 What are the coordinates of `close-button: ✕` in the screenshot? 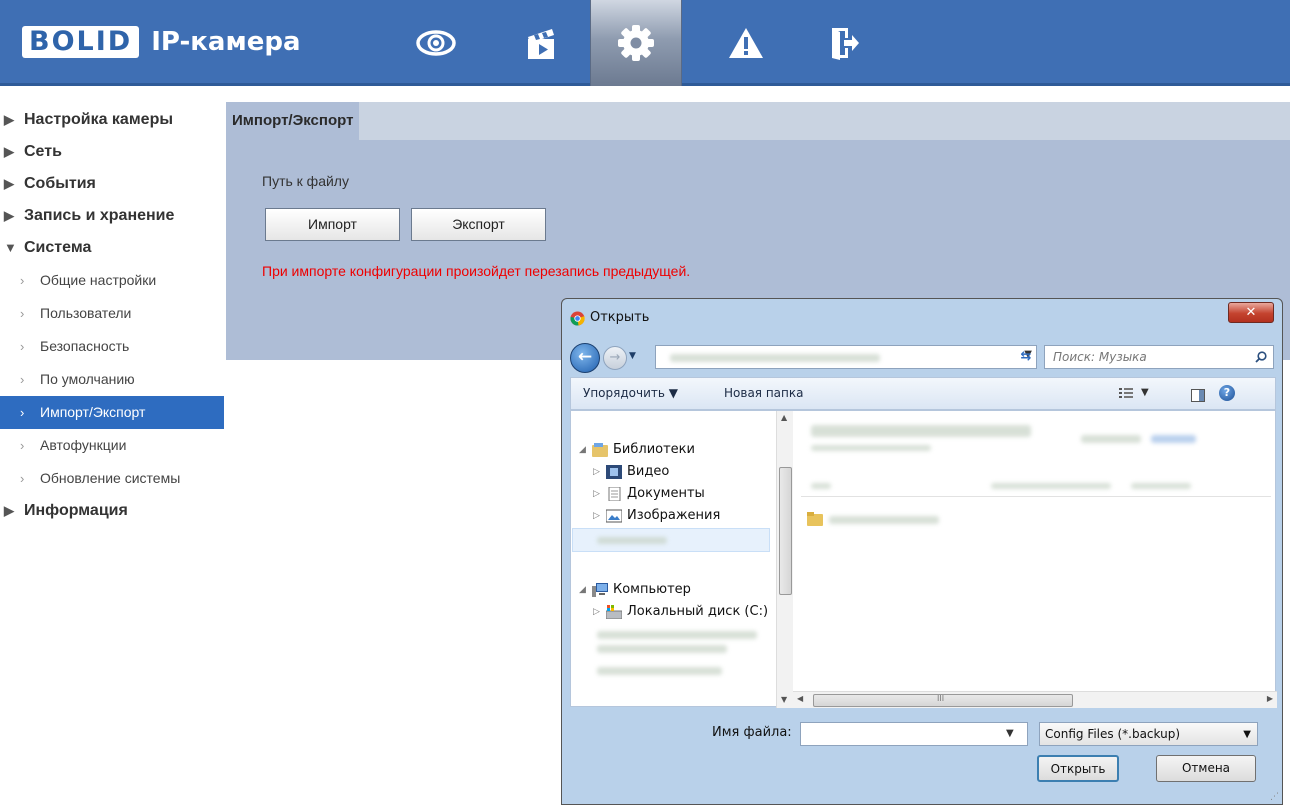 It's located at (1251, 312).